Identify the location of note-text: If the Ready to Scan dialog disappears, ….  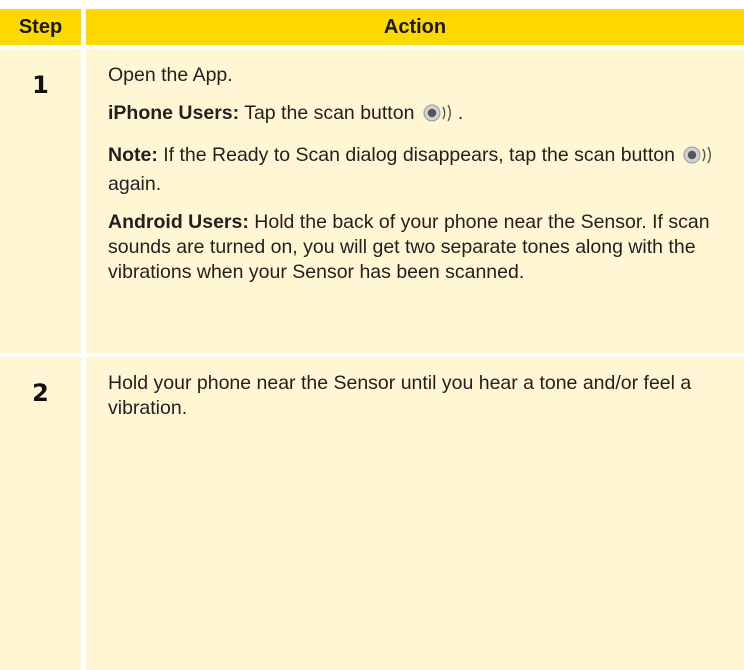
(419, 155).